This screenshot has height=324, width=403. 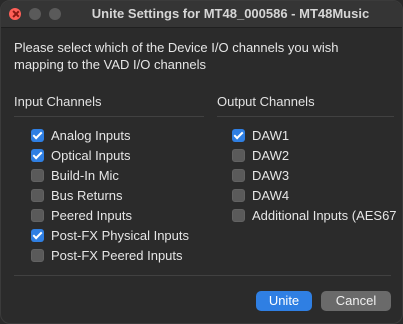 I want to click on input-channels-divider, so click(x=109, y=116).